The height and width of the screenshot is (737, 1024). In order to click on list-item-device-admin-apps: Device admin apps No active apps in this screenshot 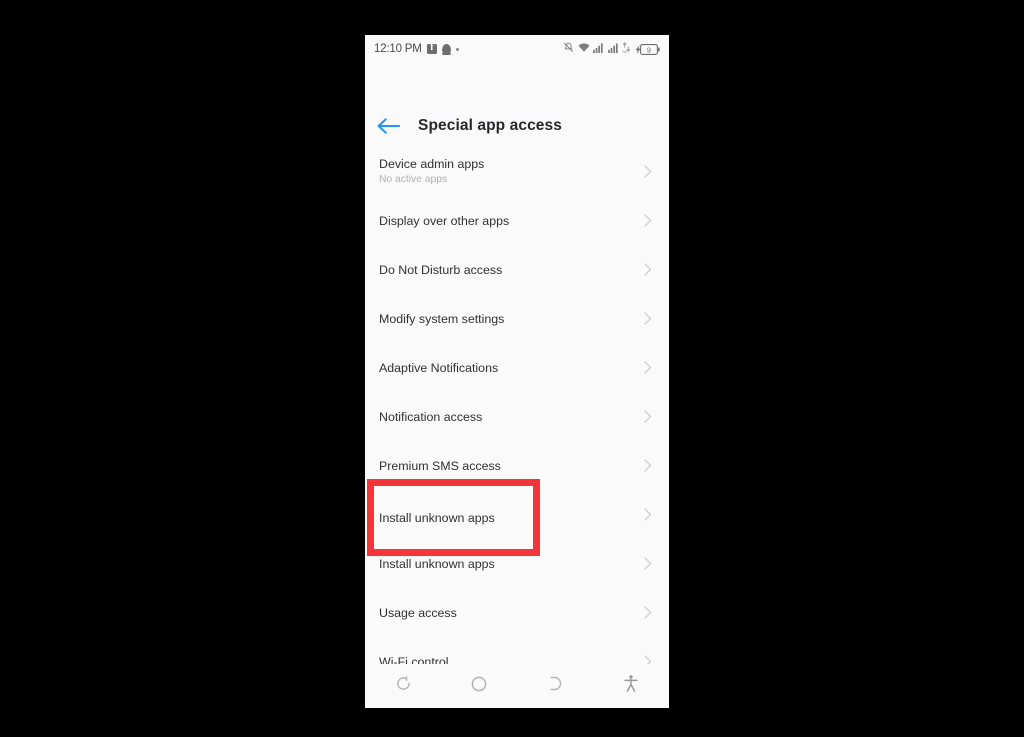, I will do `click(517, 171)`.